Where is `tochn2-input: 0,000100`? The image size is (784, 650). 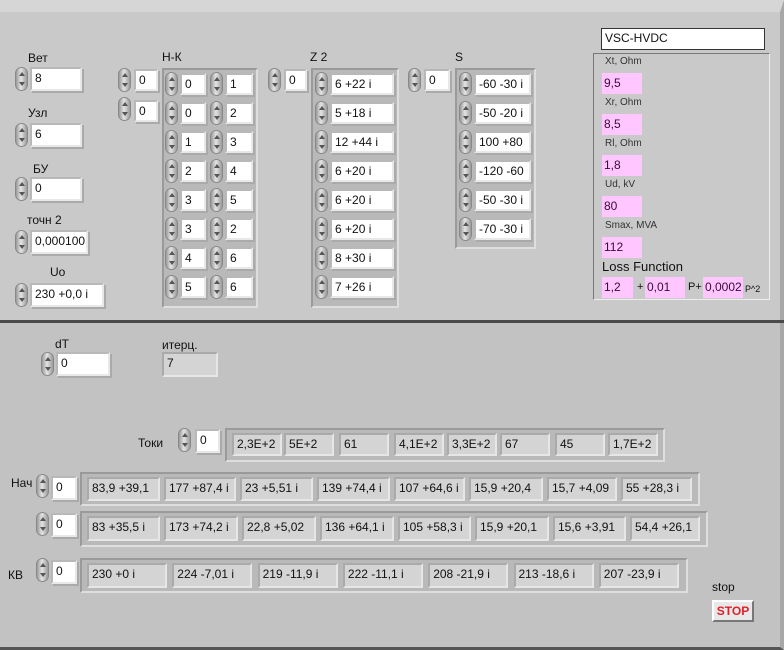 tochn2-input: 0,000100 is located at coordinates (59, 242).